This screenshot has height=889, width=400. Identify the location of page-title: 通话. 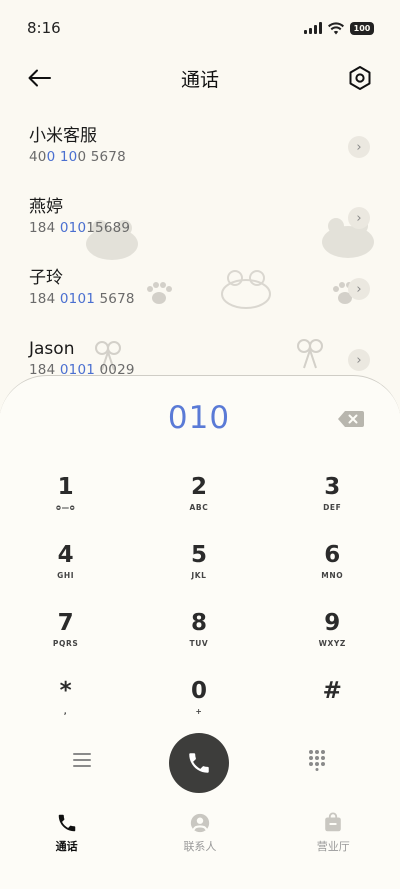
(199, 79).